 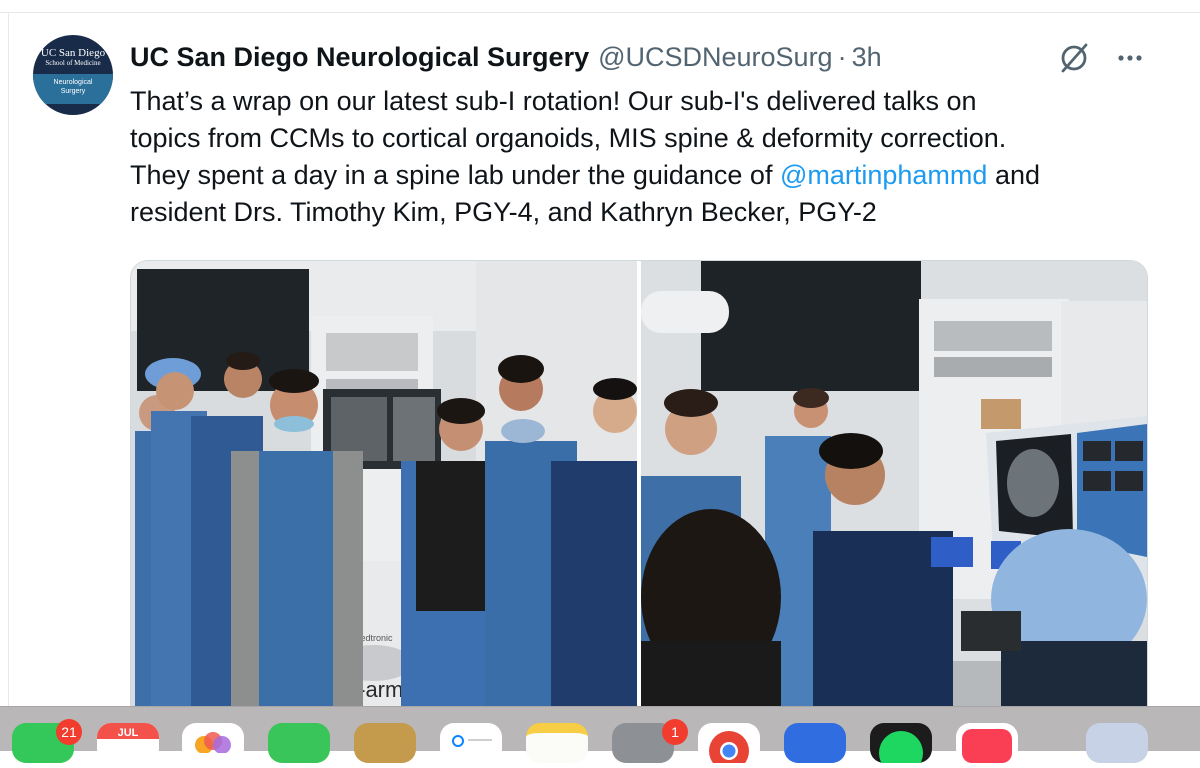 I want to click on chrome-icon, so click(x=729, y=745).